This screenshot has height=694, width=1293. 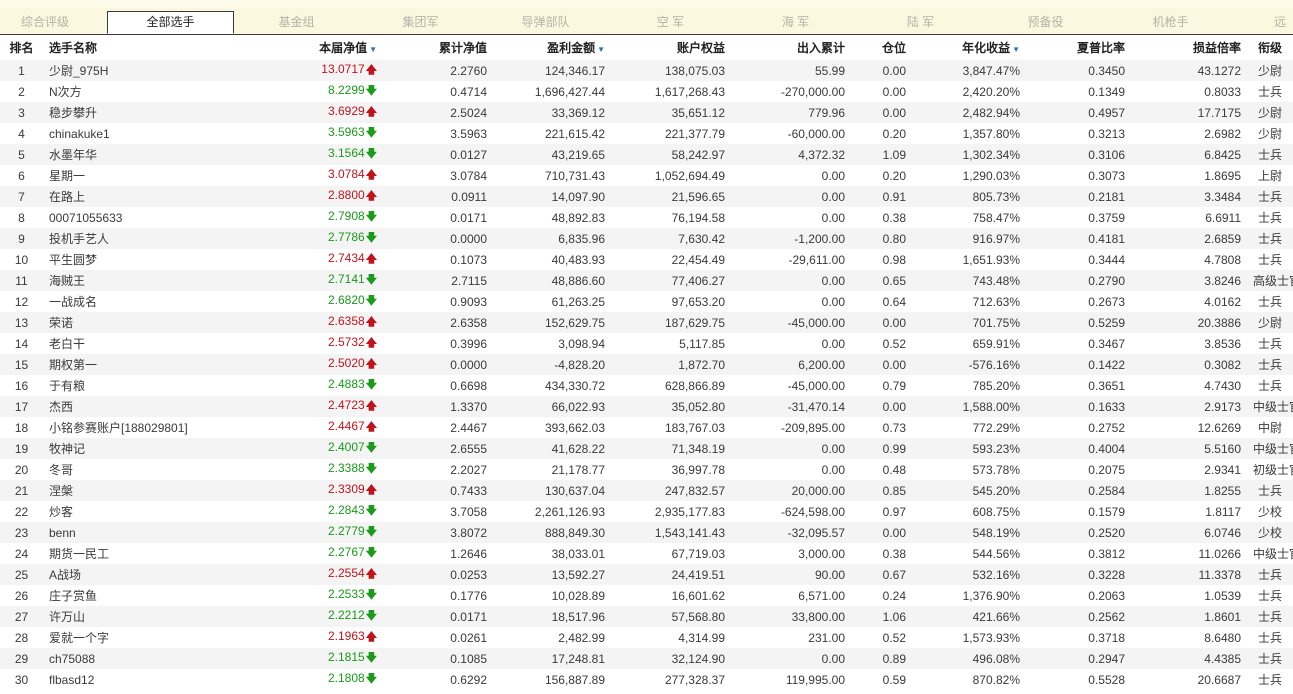 What do you see at coordinates (1078, 238) in the screenshot?
I see `sharpe-cell: 0.4181` at bounding box center [1078, 238].